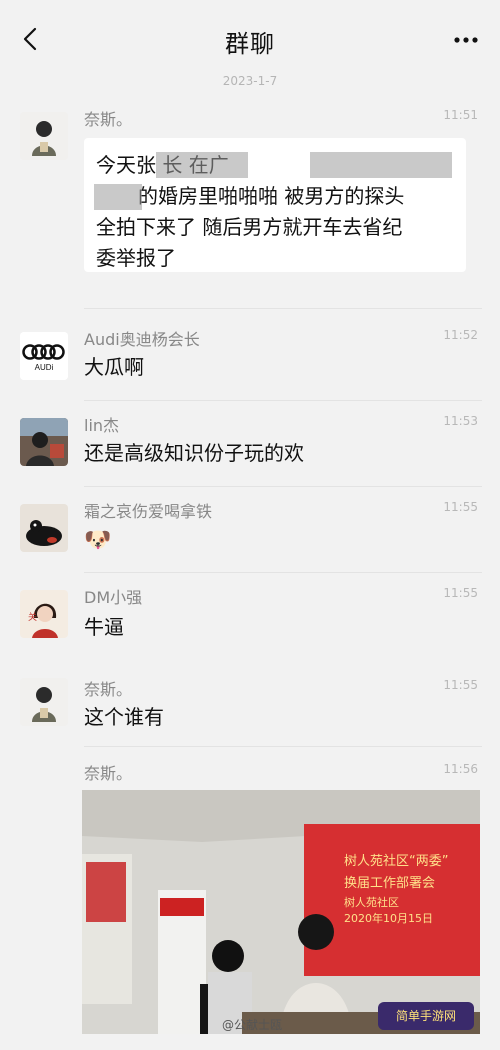 This screenshot has width=500, height=1050. I want to click on message-item: 奈斯。 11:55 这个谁有, so click(250, 705).